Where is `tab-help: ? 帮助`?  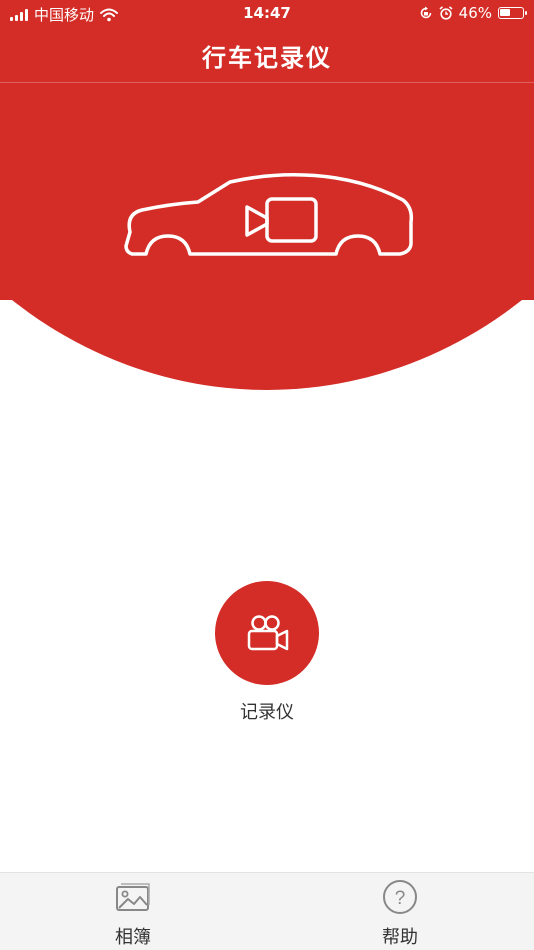 tab-help: ? 帮助 is located at coordinates (400, 911).